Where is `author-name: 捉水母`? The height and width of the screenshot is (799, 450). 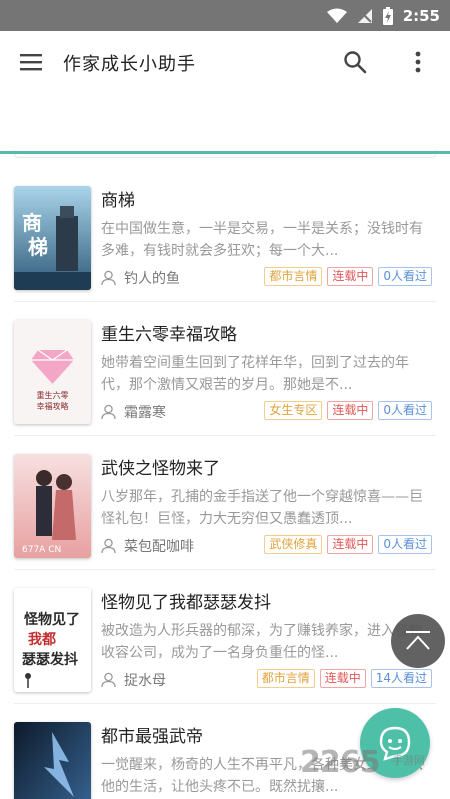 author-name: 捉水母 is located at coordinates (145, 681).